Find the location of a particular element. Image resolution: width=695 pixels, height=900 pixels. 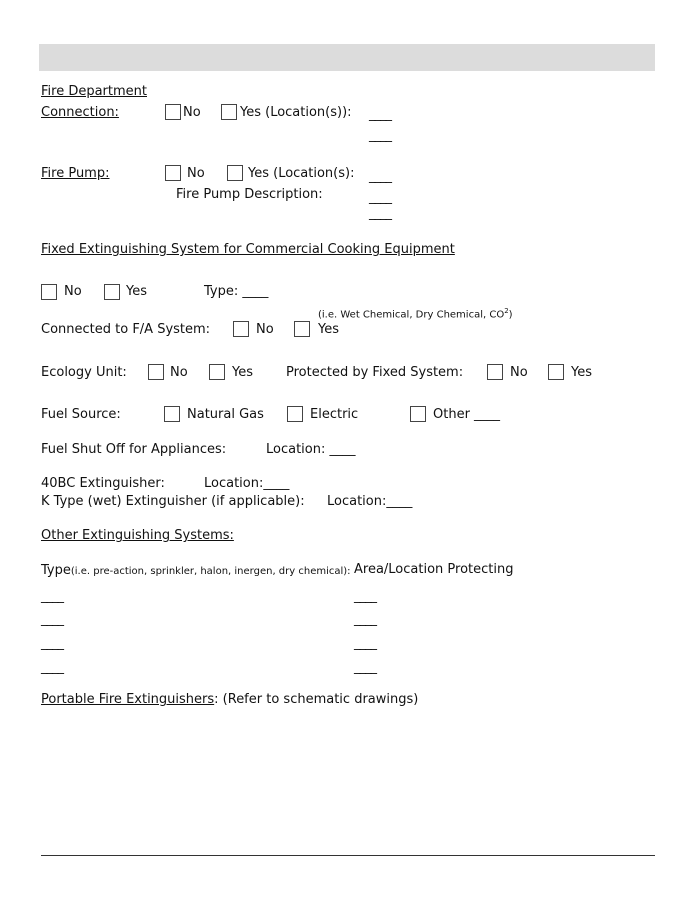

ecology-no-checkbox is located at coordinates (156, 372).